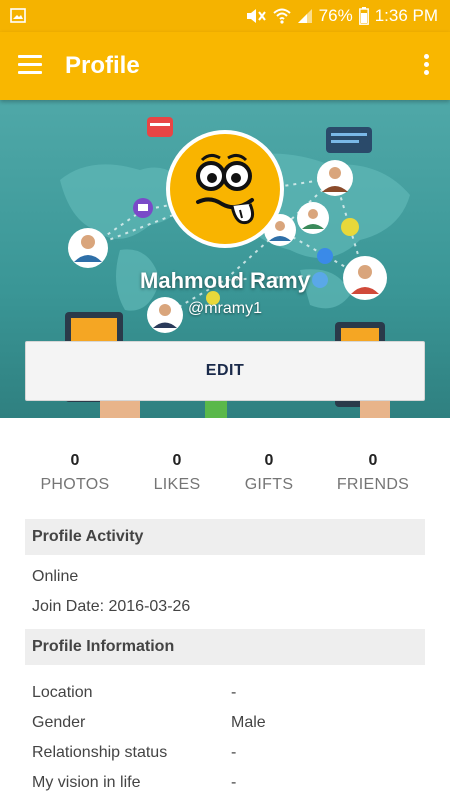 The image size is (450, 800). What do you see at coordinates (234, 752) in the screenshot?
I see `info-value-relationship: -` at bounding box center [234, 752].